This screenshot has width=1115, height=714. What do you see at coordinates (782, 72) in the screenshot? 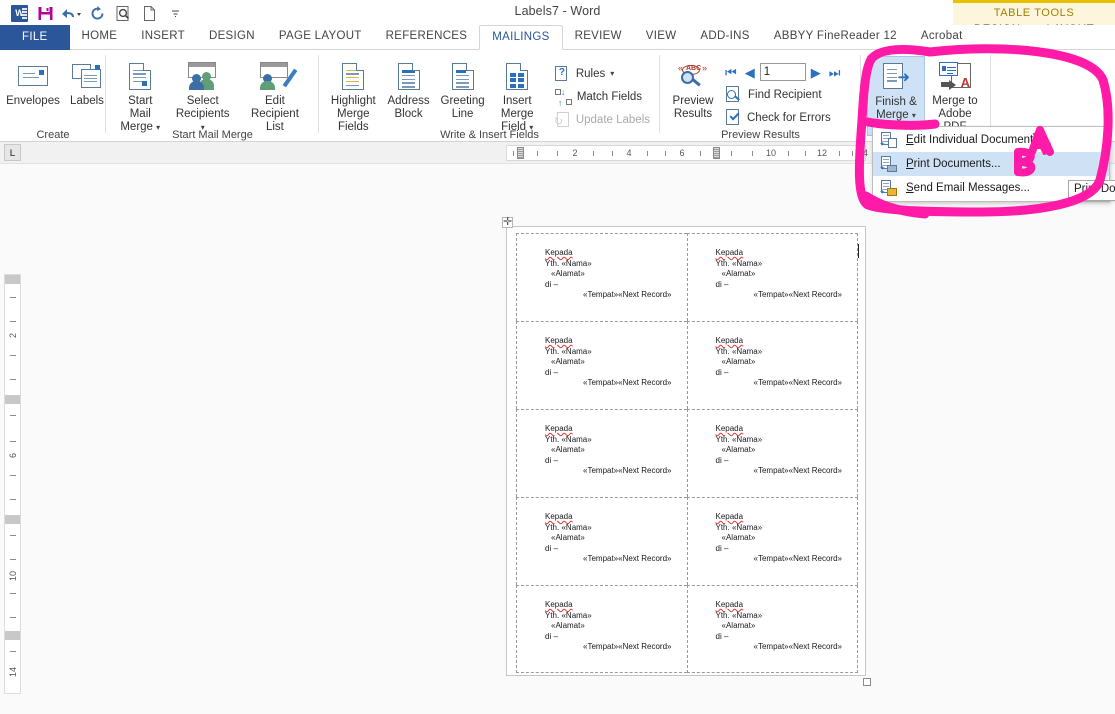
I see `record-number-input` at bounding box center [782, 72].